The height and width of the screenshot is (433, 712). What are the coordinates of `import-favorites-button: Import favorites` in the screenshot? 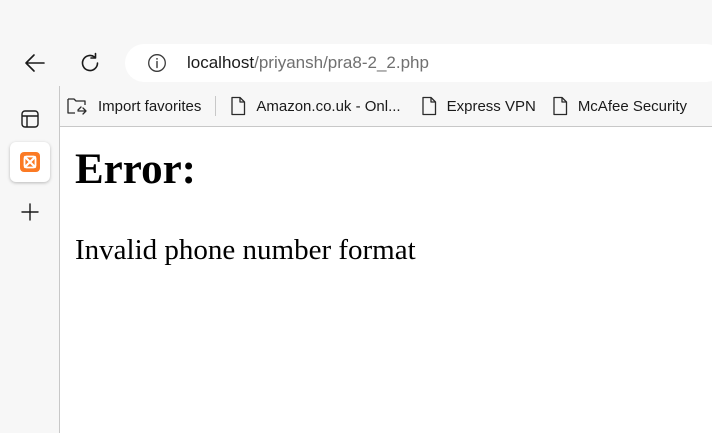 It's located at (133, 106).